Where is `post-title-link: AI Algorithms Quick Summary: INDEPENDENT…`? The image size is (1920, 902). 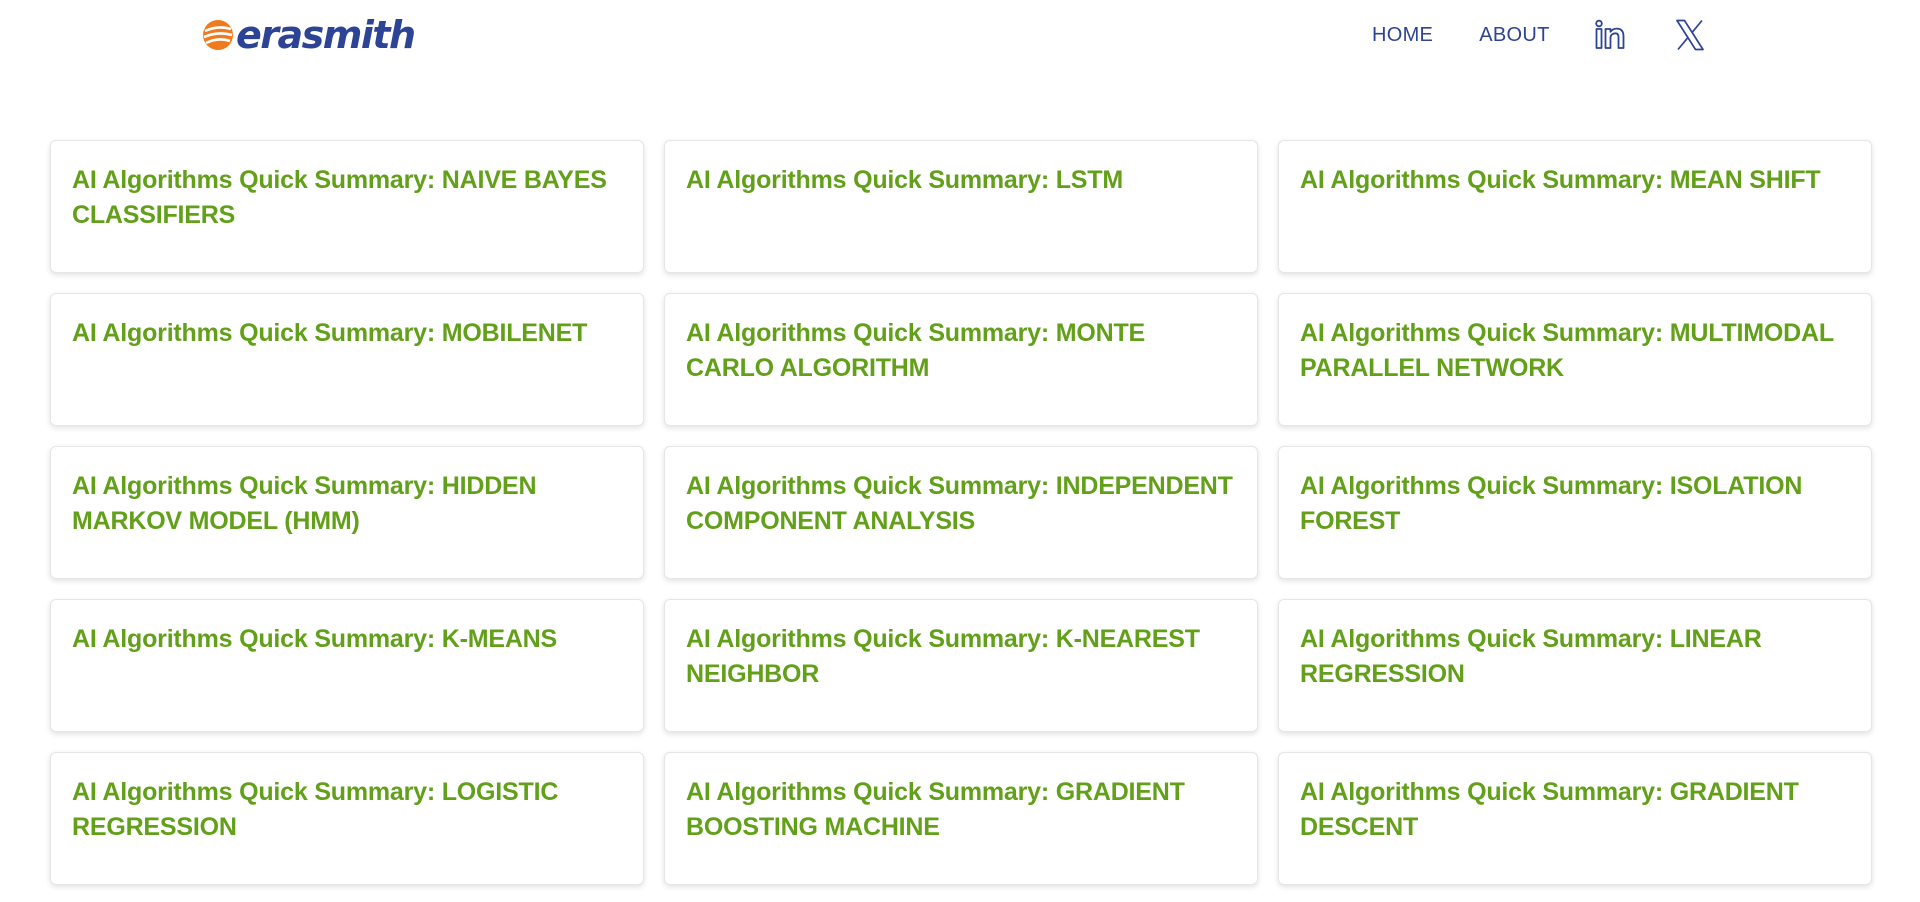
post-title-link: AI Algorithms Quick Summary: INDEPENDENT… is located at coordinates (961, 504).